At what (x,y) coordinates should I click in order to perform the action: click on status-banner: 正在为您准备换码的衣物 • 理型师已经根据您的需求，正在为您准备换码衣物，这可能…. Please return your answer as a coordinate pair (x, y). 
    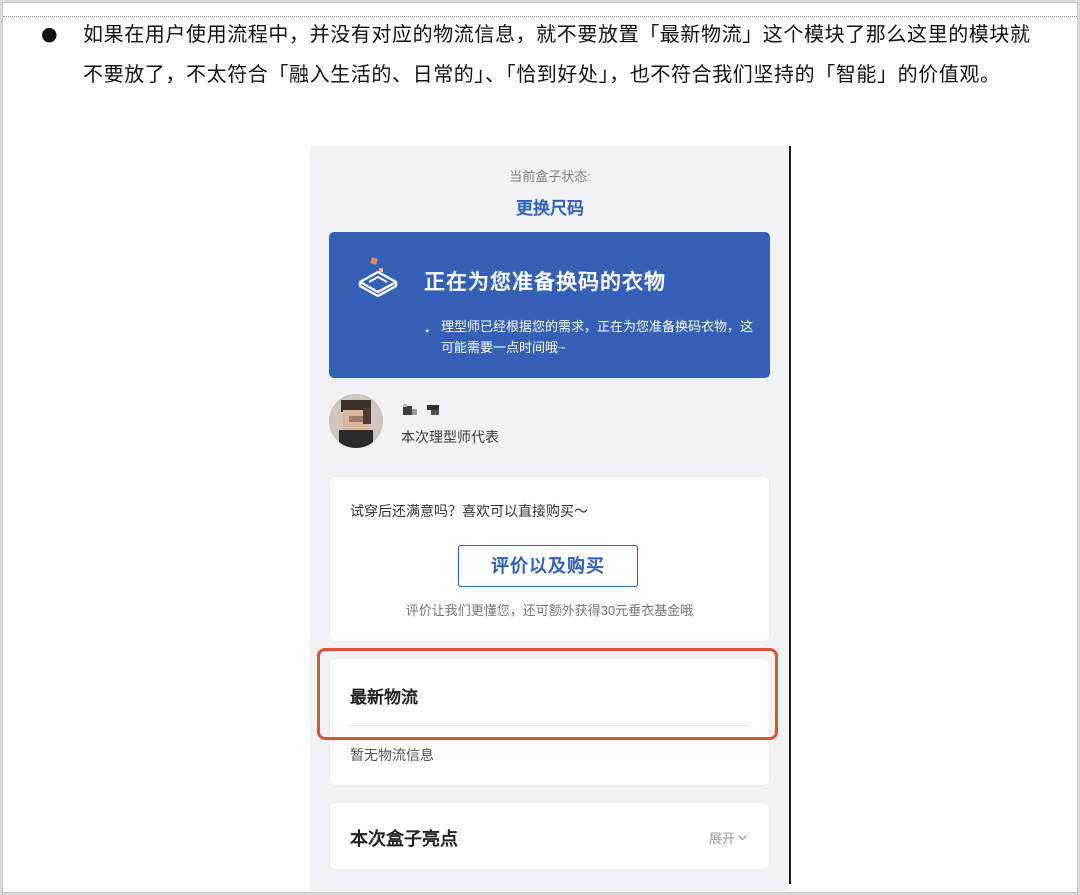
    Looking at the image, I should click on (549, 305).